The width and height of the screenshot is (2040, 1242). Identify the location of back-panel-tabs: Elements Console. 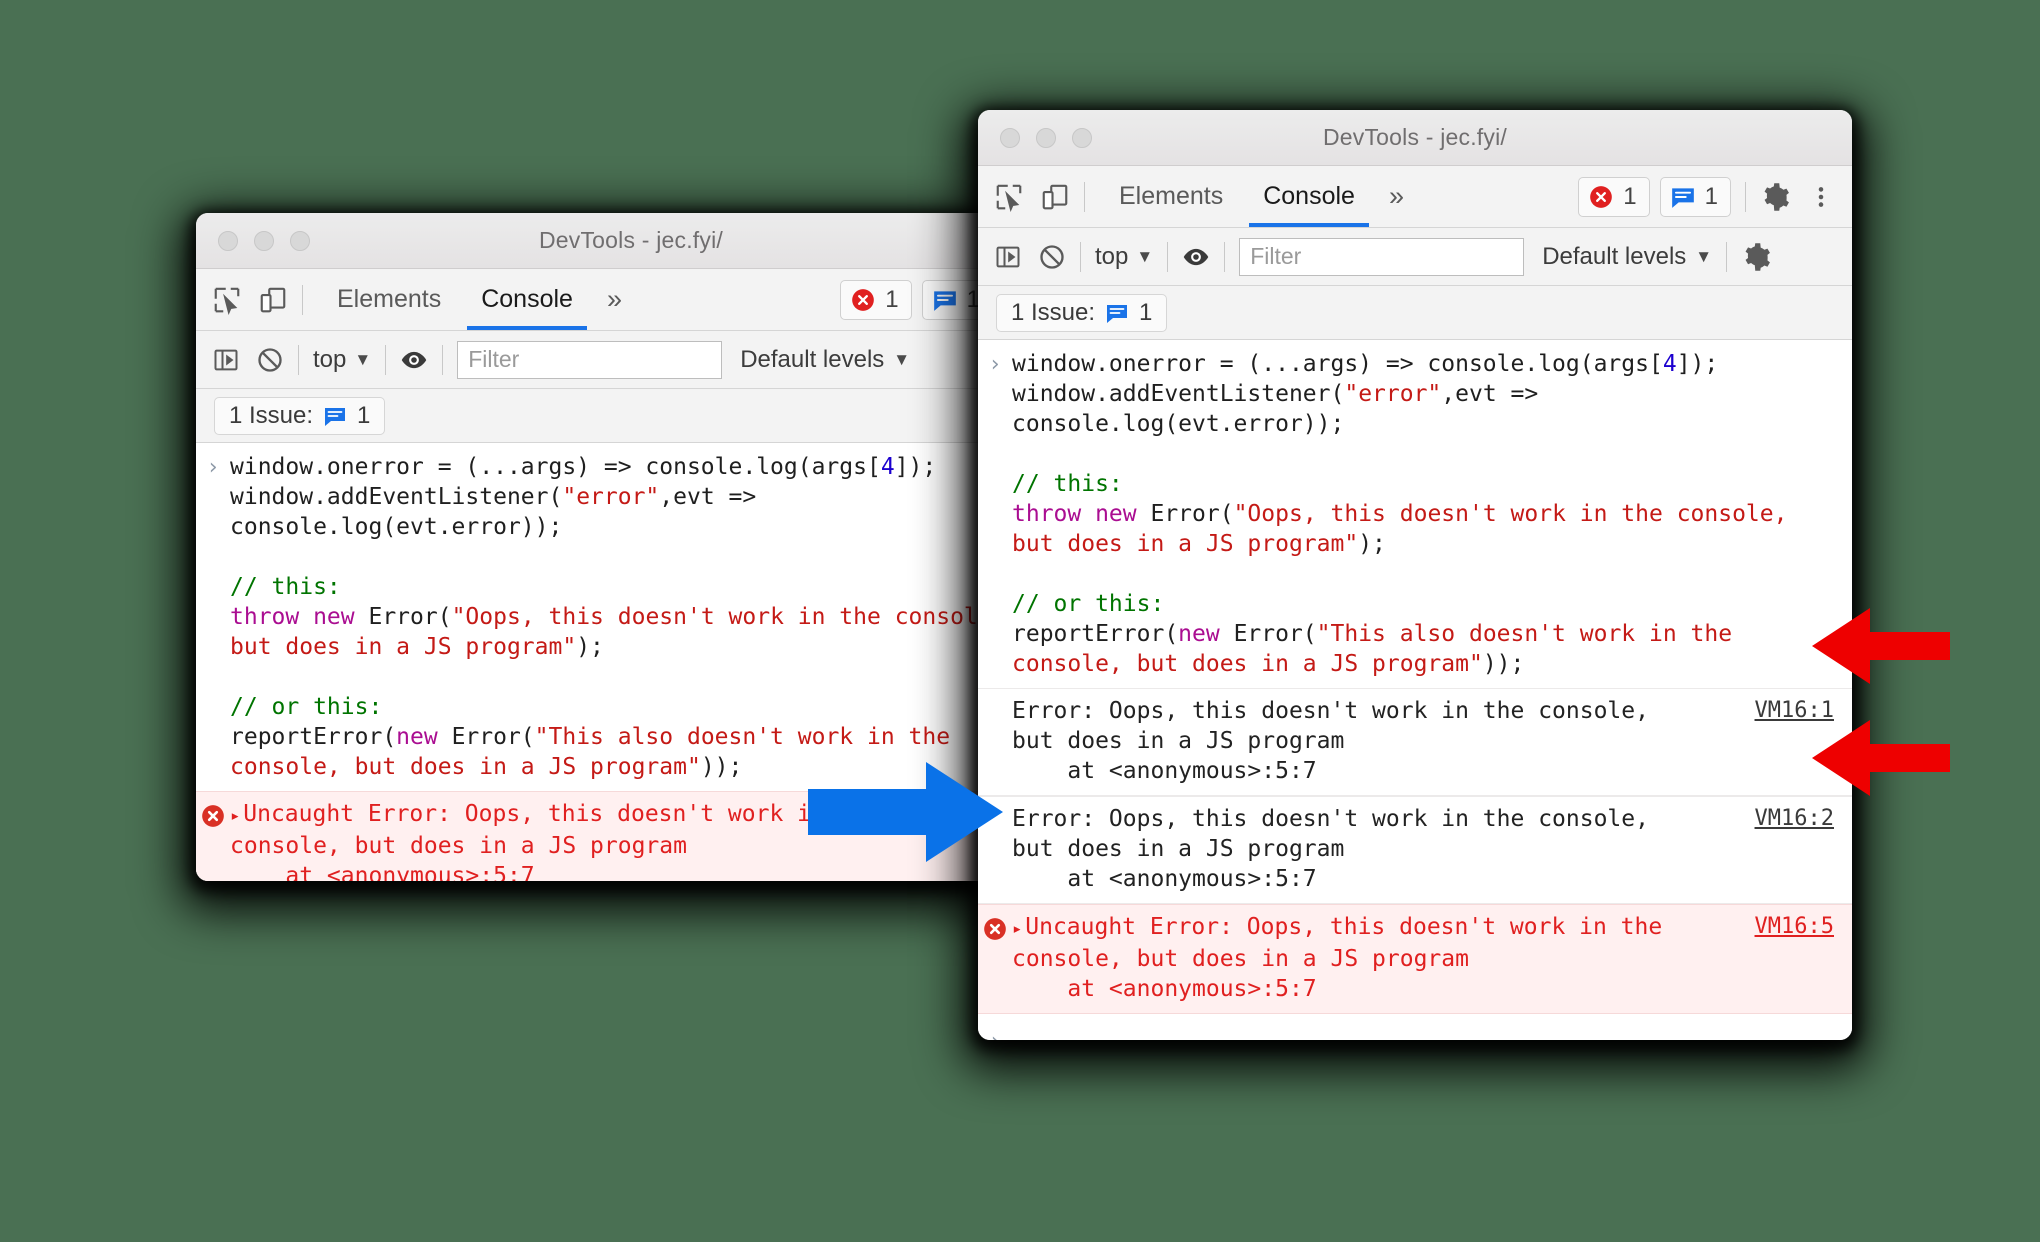
(455, 299).